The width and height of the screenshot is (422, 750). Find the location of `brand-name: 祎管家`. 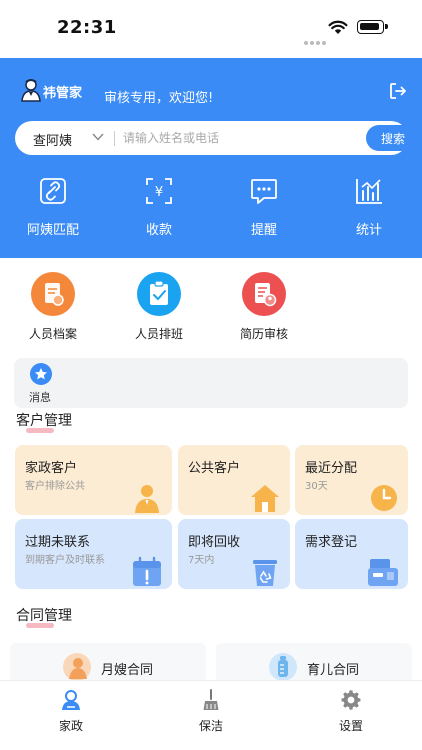

brand-name: 祎管家 is located at coordinates (63, 93).